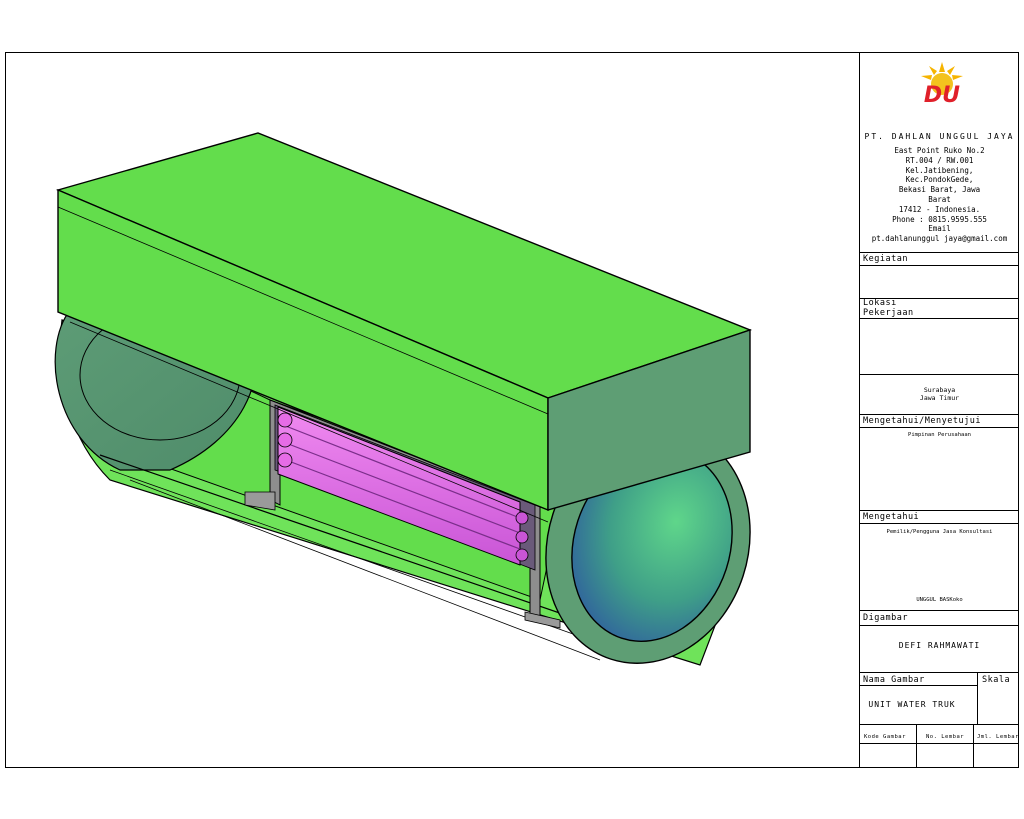  Describe the element at coordinates (939, 180) in the screenshot. I see `address-line: Kec.PondokGede,` at that location.